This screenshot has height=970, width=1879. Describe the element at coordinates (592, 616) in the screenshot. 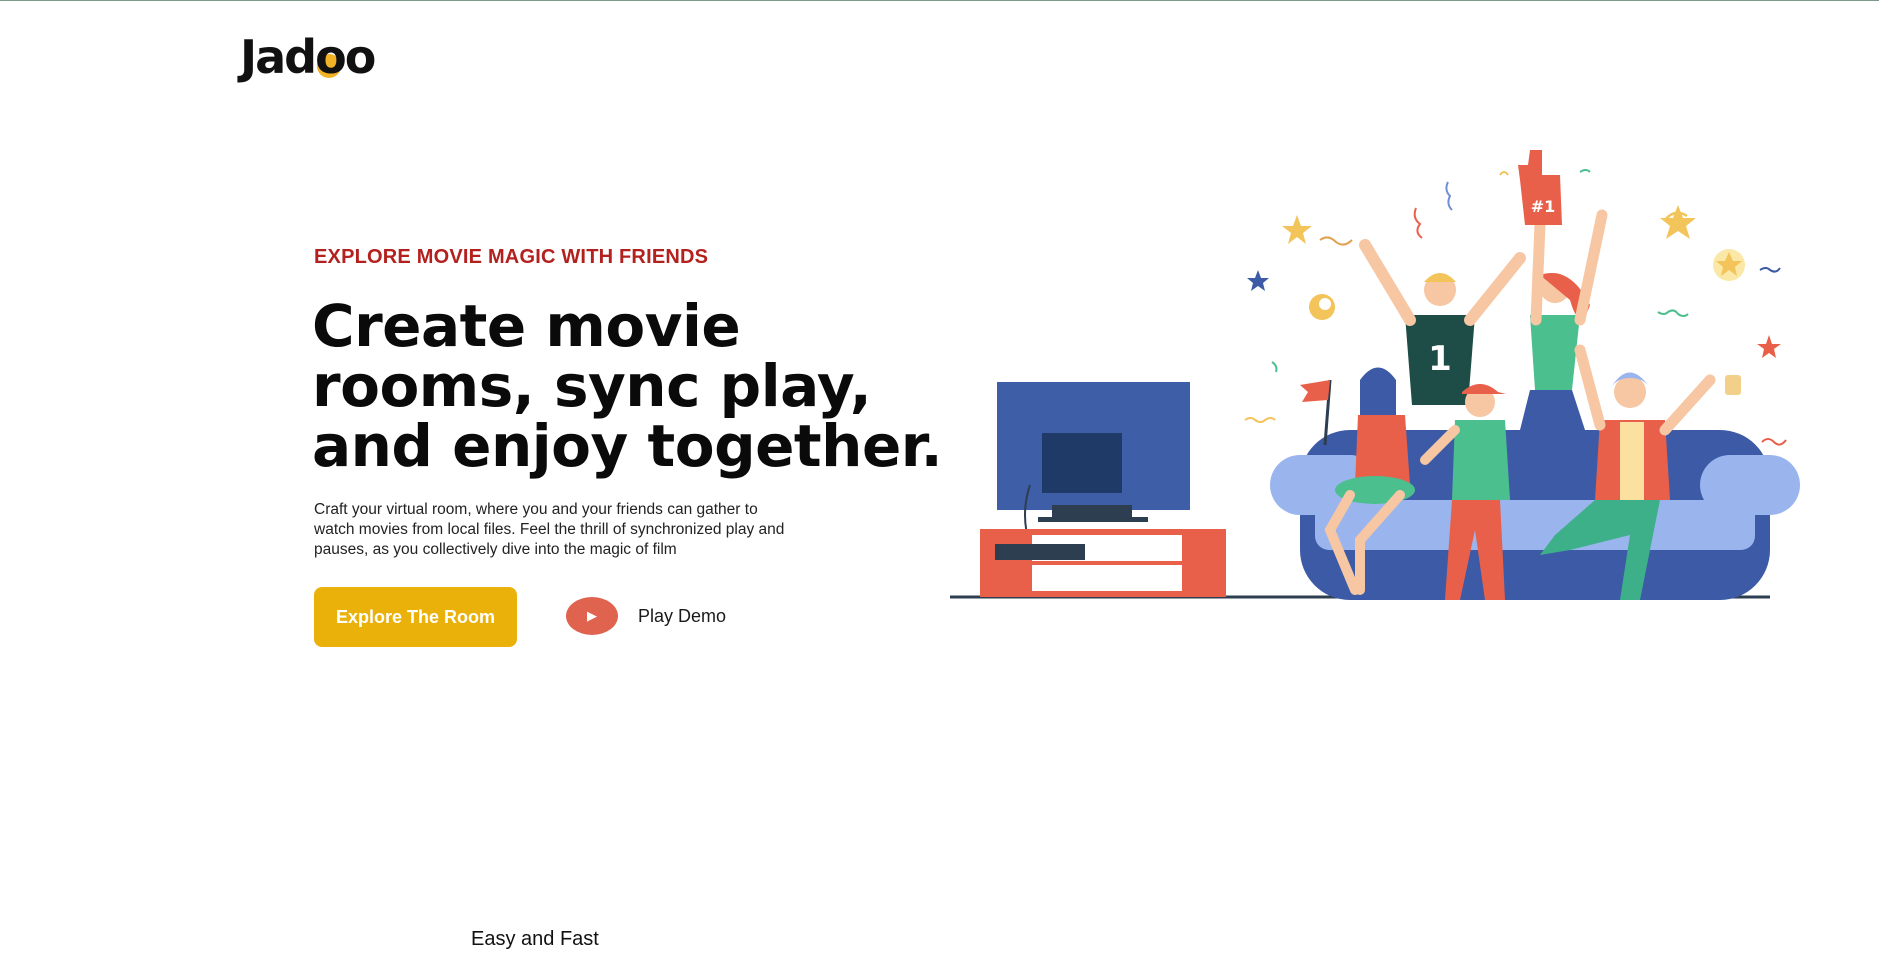

I see `play-icon: ▶` at that location.